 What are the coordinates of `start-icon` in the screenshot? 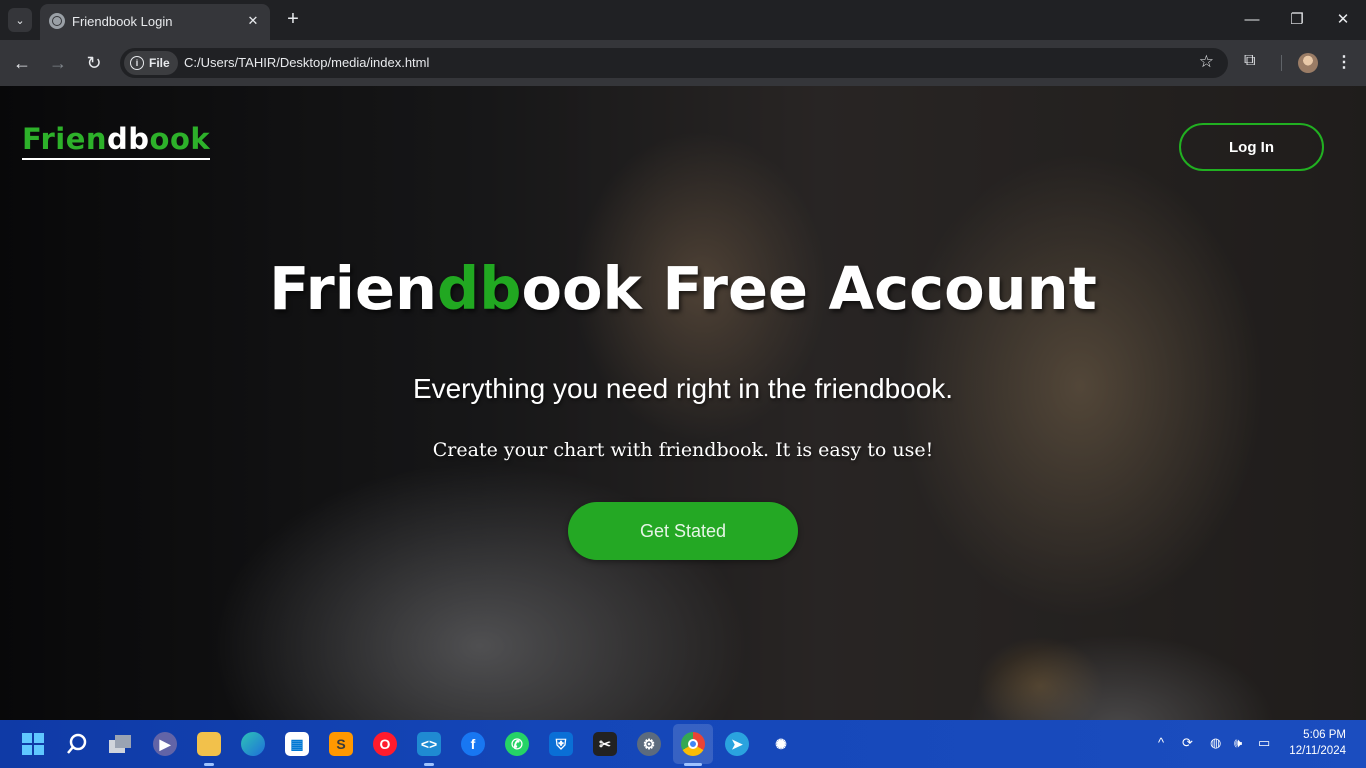 It's located at (33, 744).